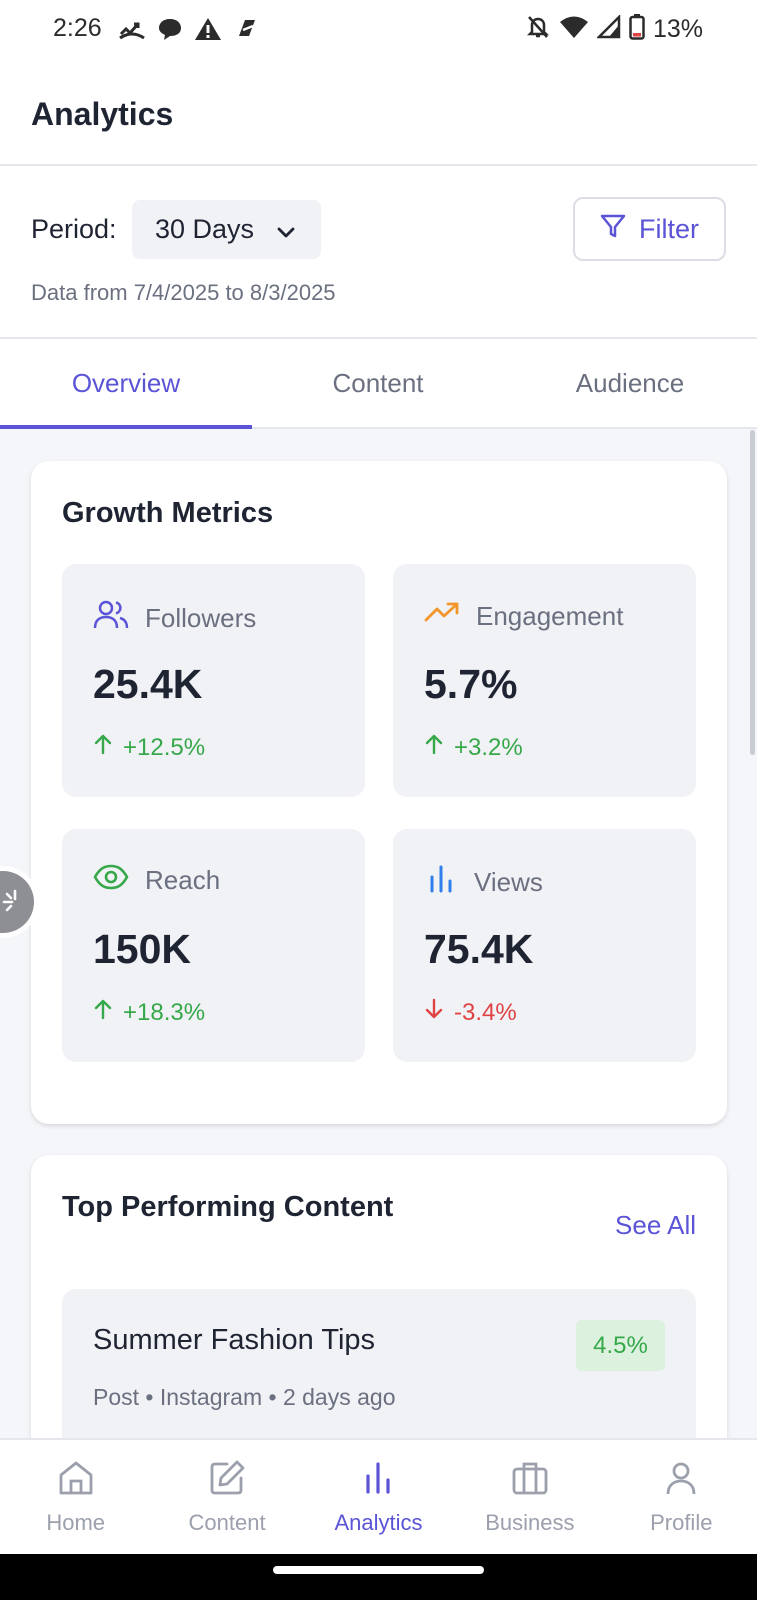  What do you see at coordinates (189, 31) in the screenshot?
I see `notification-icons` at bounding box center [189, 31].